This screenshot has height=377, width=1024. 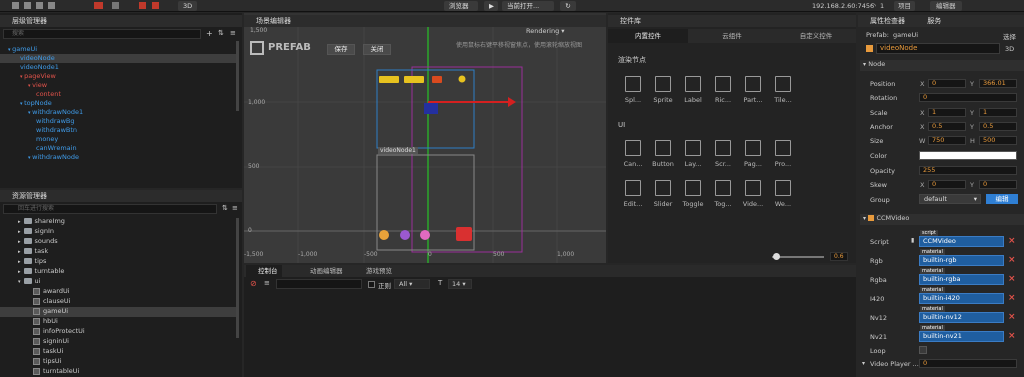 I want to click on three-d-toggle: 3D, so click(x=1009, y=49).